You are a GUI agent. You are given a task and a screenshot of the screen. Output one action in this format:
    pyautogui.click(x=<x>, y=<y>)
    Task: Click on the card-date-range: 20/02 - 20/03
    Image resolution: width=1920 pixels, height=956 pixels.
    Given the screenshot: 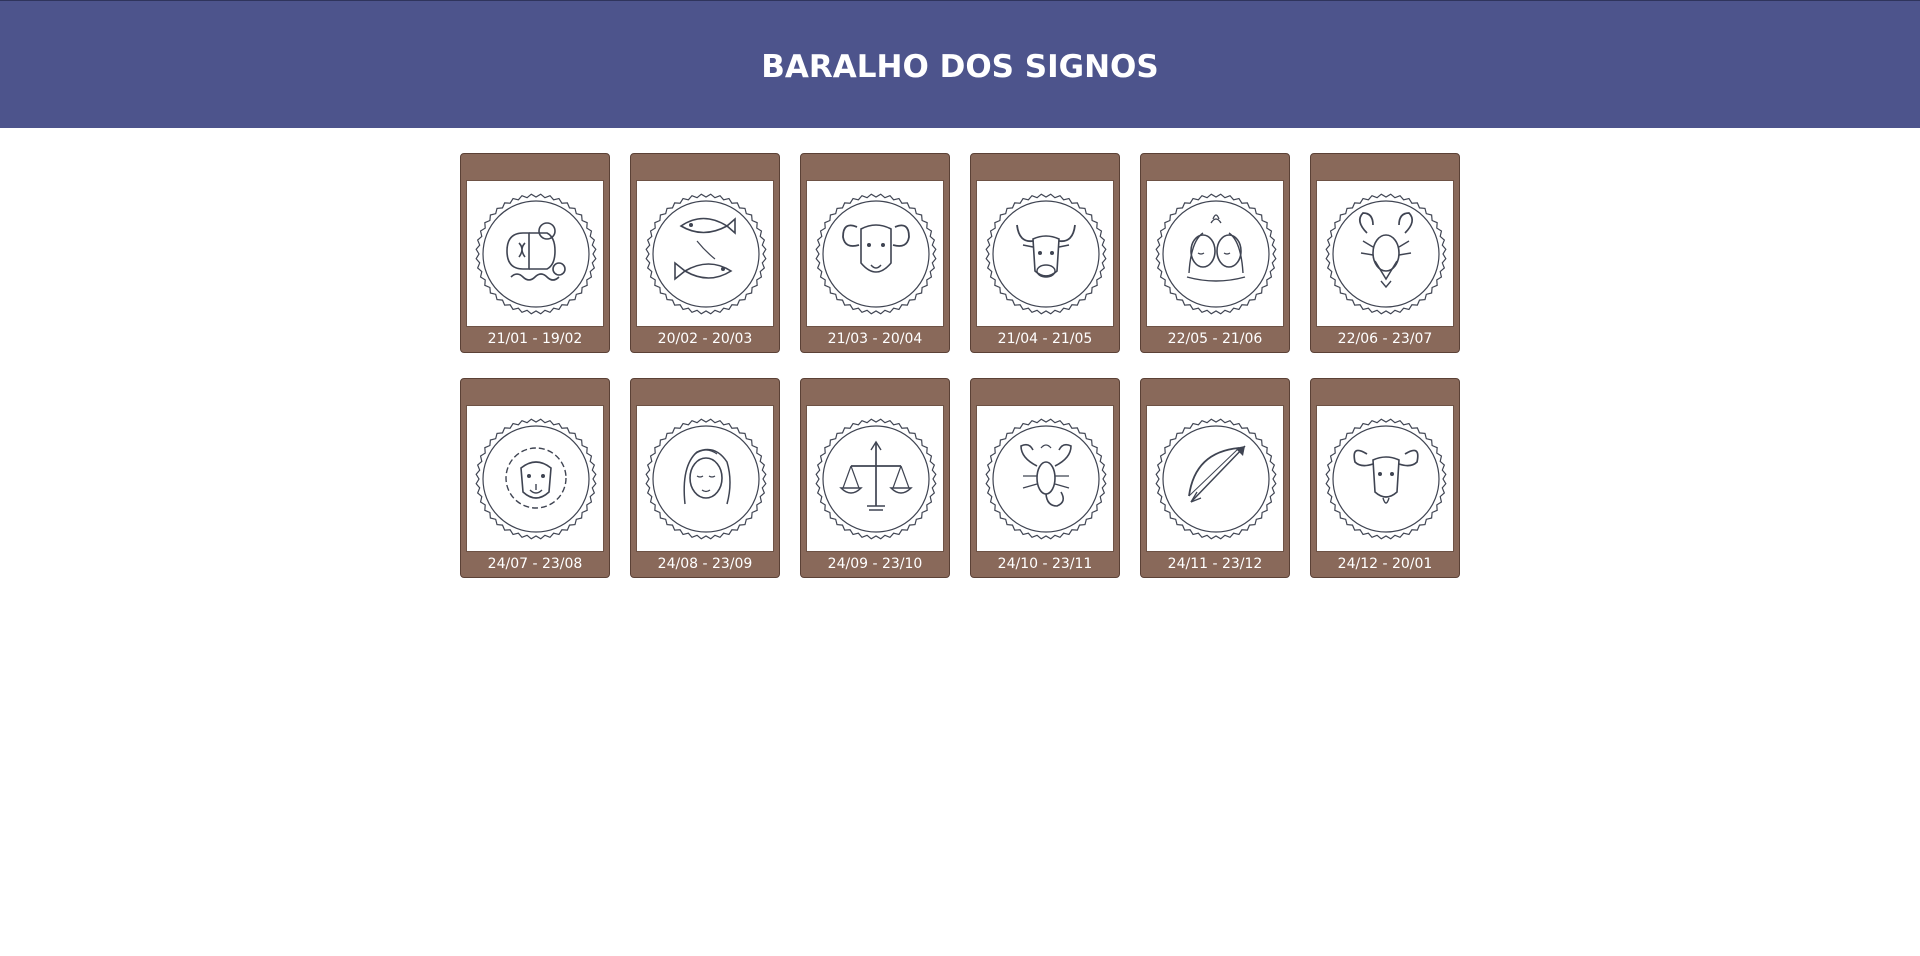 What is the action you would take?
    pyautogui.click(x=705, y=339)
    